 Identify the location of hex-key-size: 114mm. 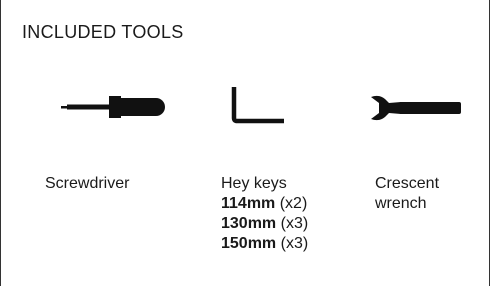
(248, 203).